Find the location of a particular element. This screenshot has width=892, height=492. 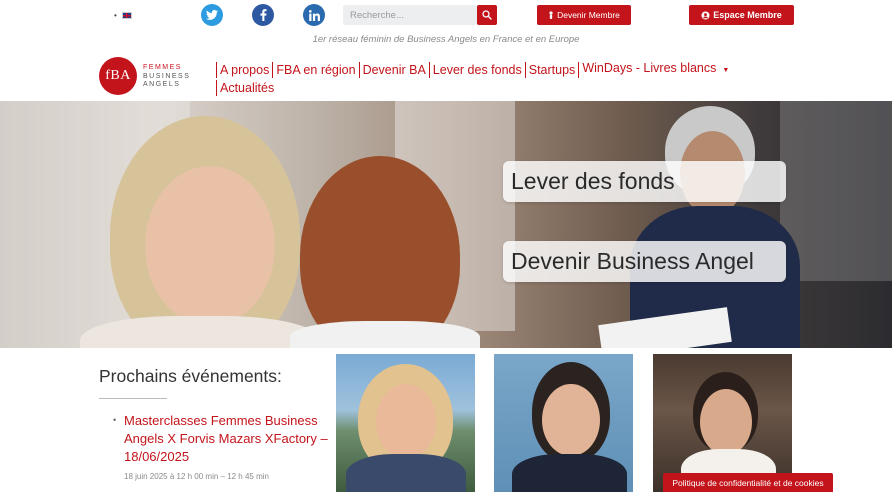

devenir-membre-label: Devenir Membre is located at coordinates (588, 15).